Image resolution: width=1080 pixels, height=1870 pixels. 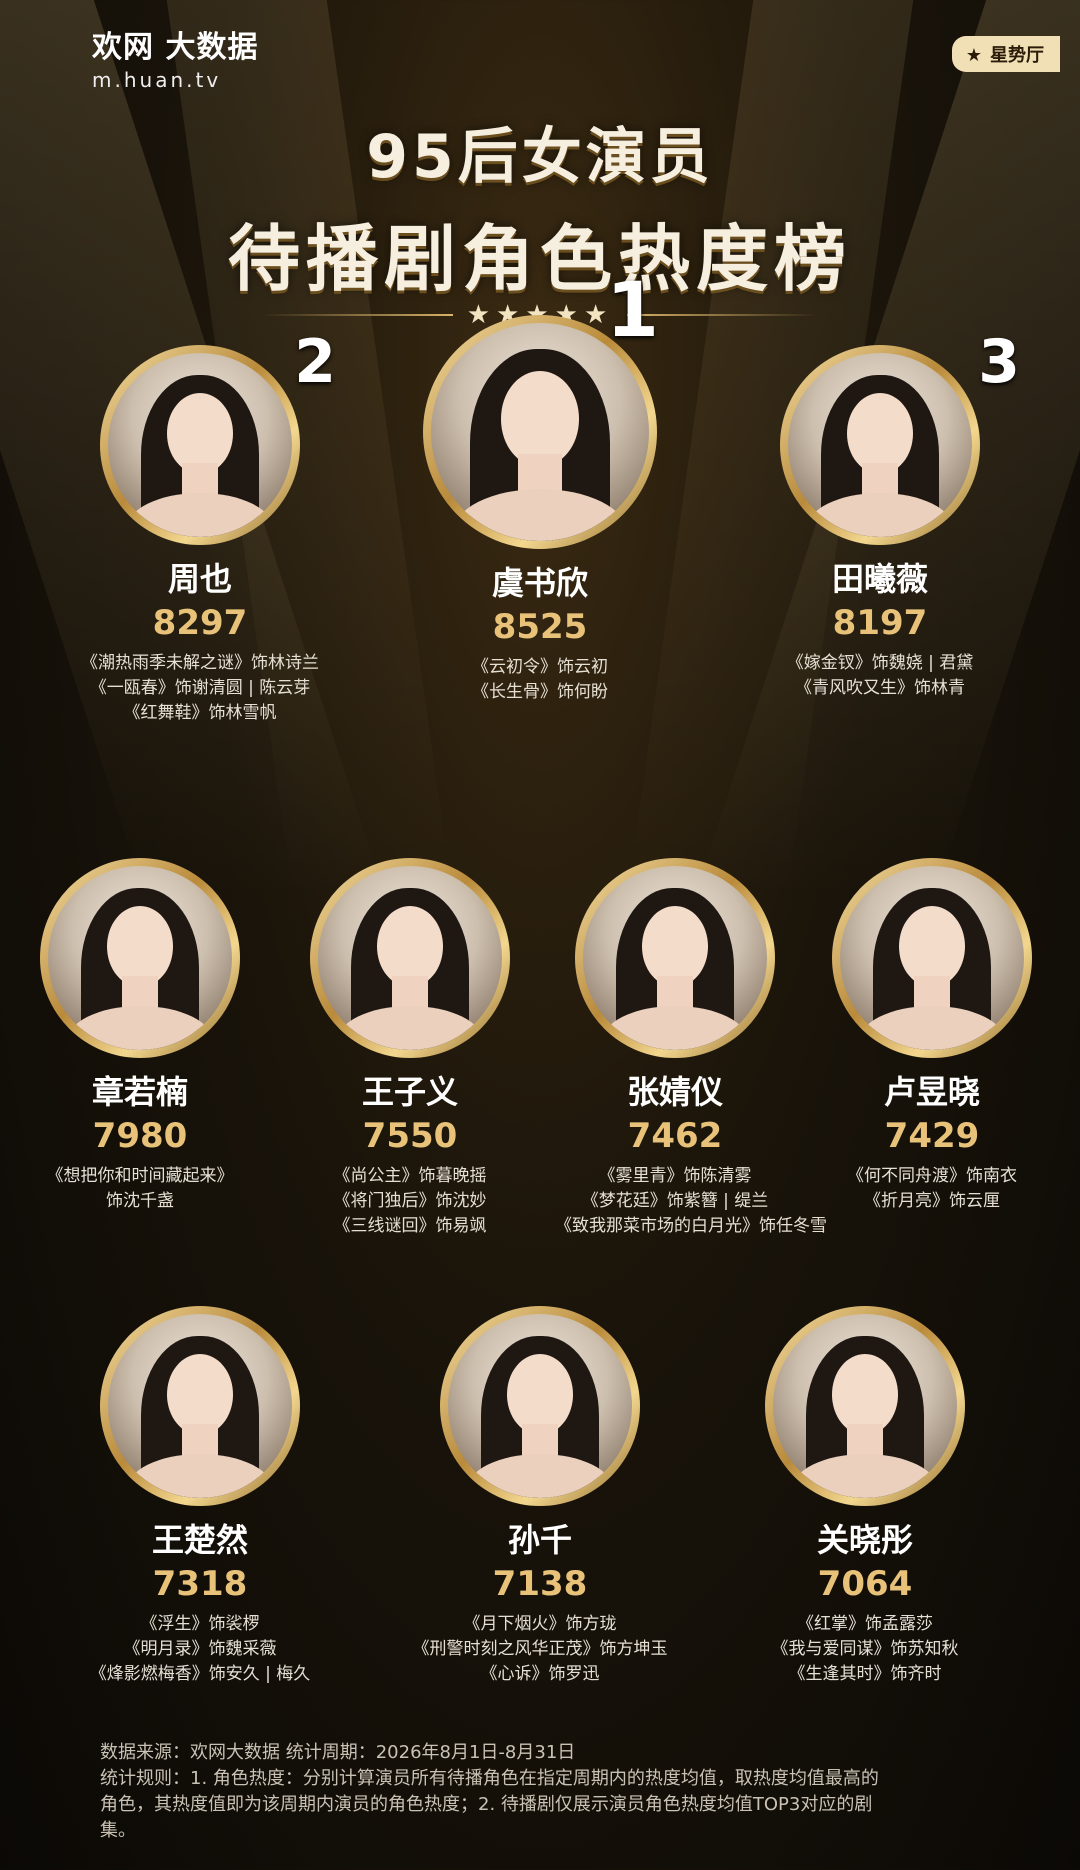 I want to click on role-item: 《将门独后》饰沈妙, so click(x=410, y=1201).